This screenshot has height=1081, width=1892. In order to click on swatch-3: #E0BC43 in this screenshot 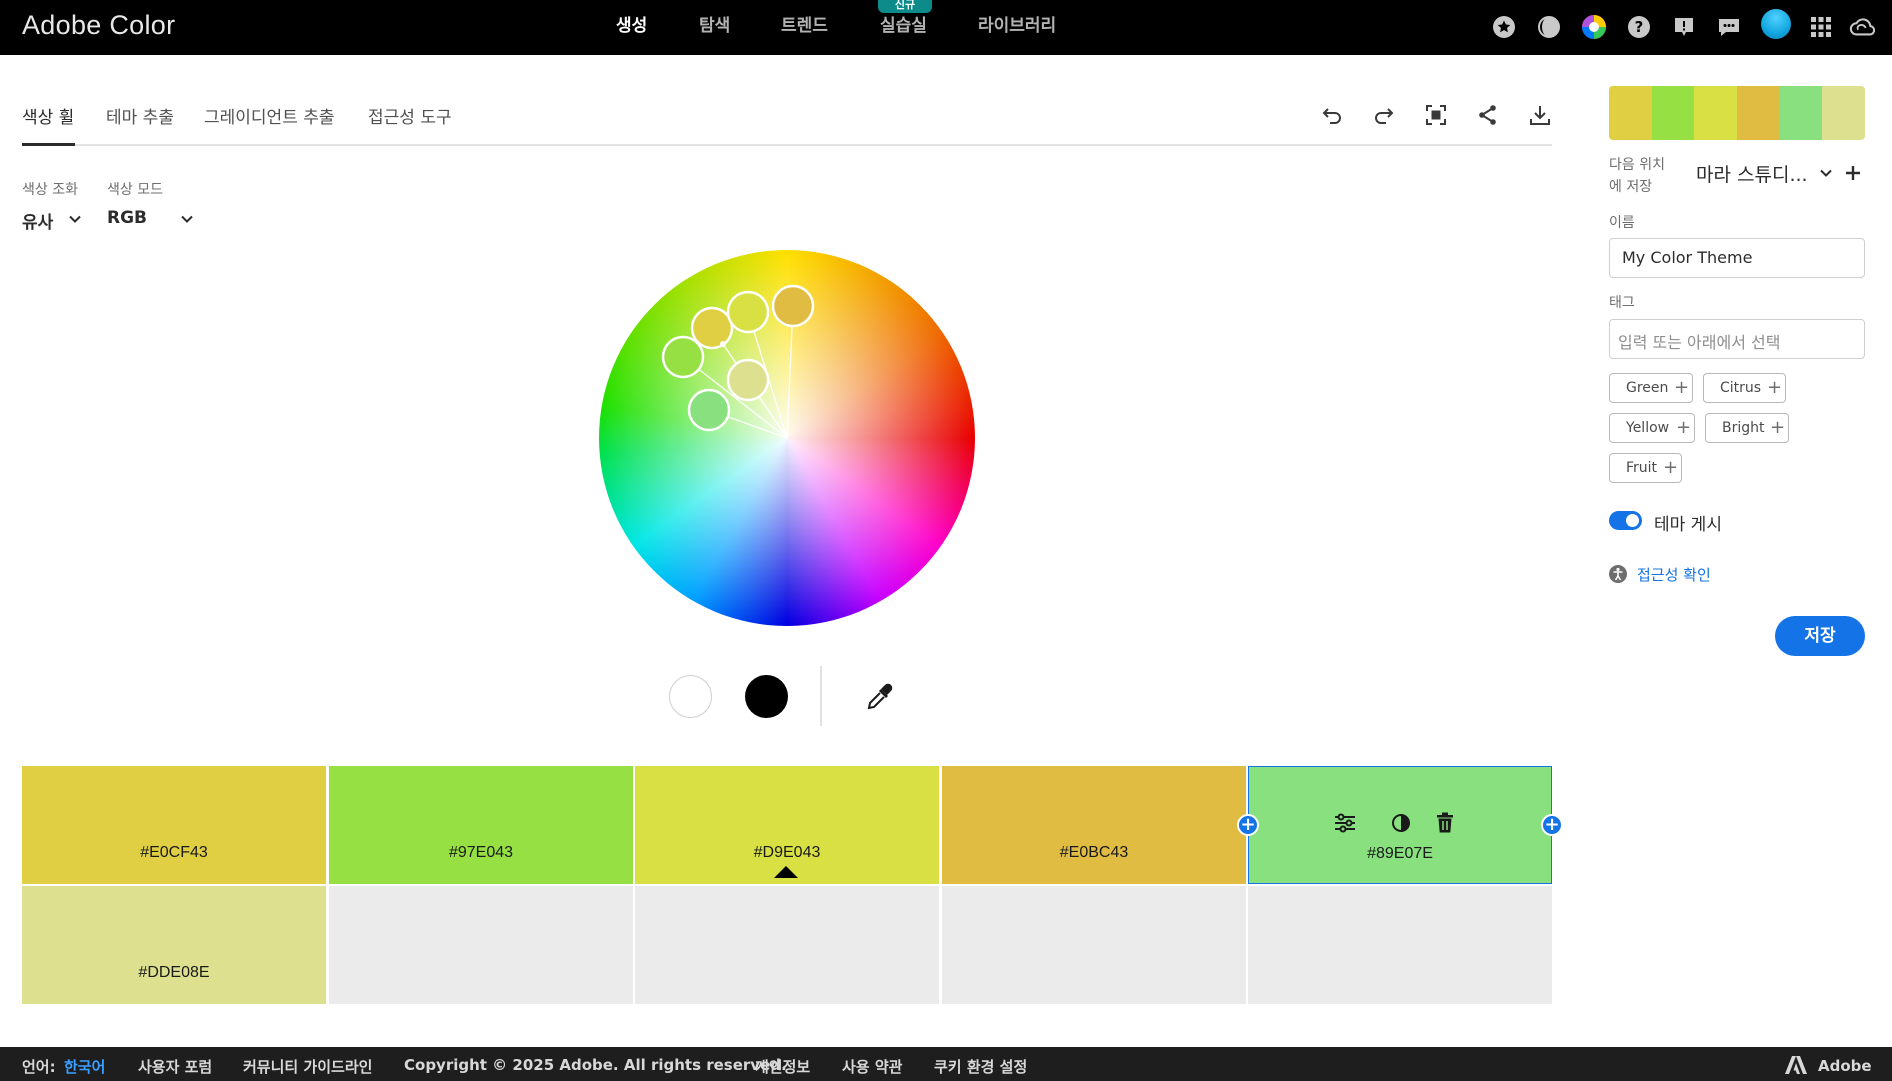, I will do `click(1094, 825)`.